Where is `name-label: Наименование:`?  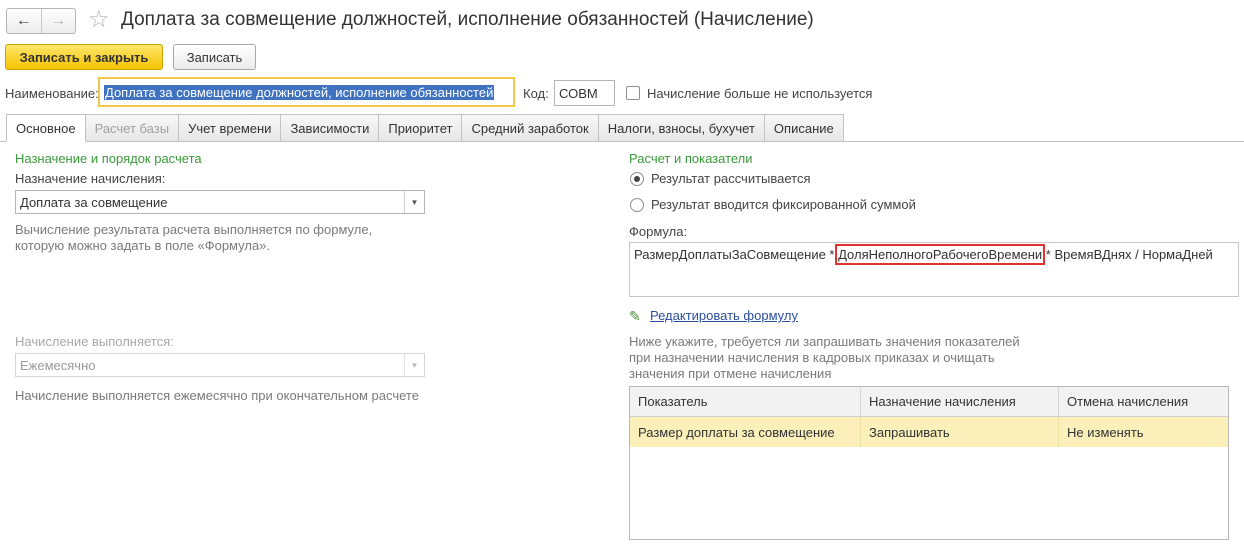
name-label: Наименование: is located at coordinates (52, 93).